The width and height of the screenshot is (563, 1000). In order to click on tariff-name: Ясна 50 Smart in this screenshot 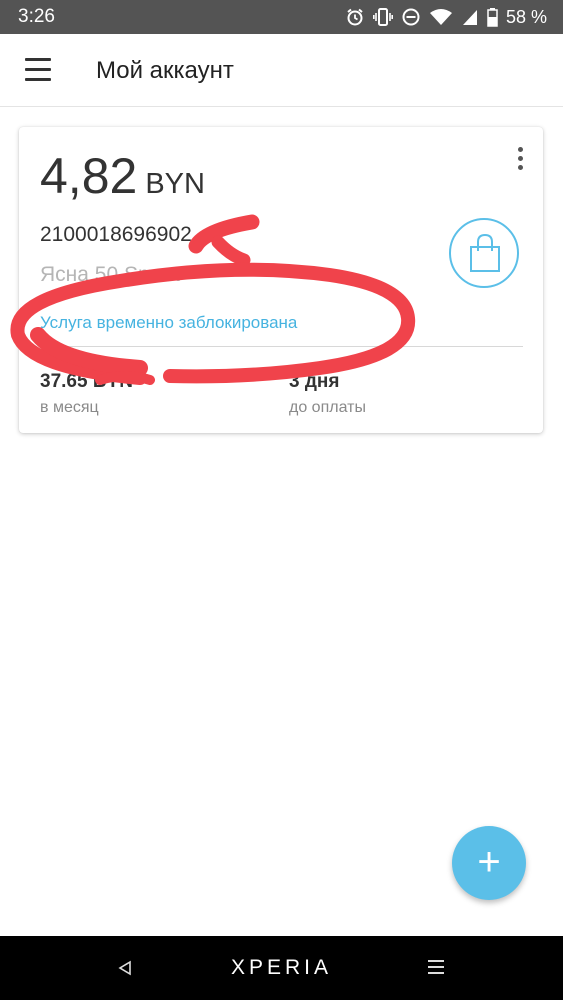, I will do `click(110, 274)`.